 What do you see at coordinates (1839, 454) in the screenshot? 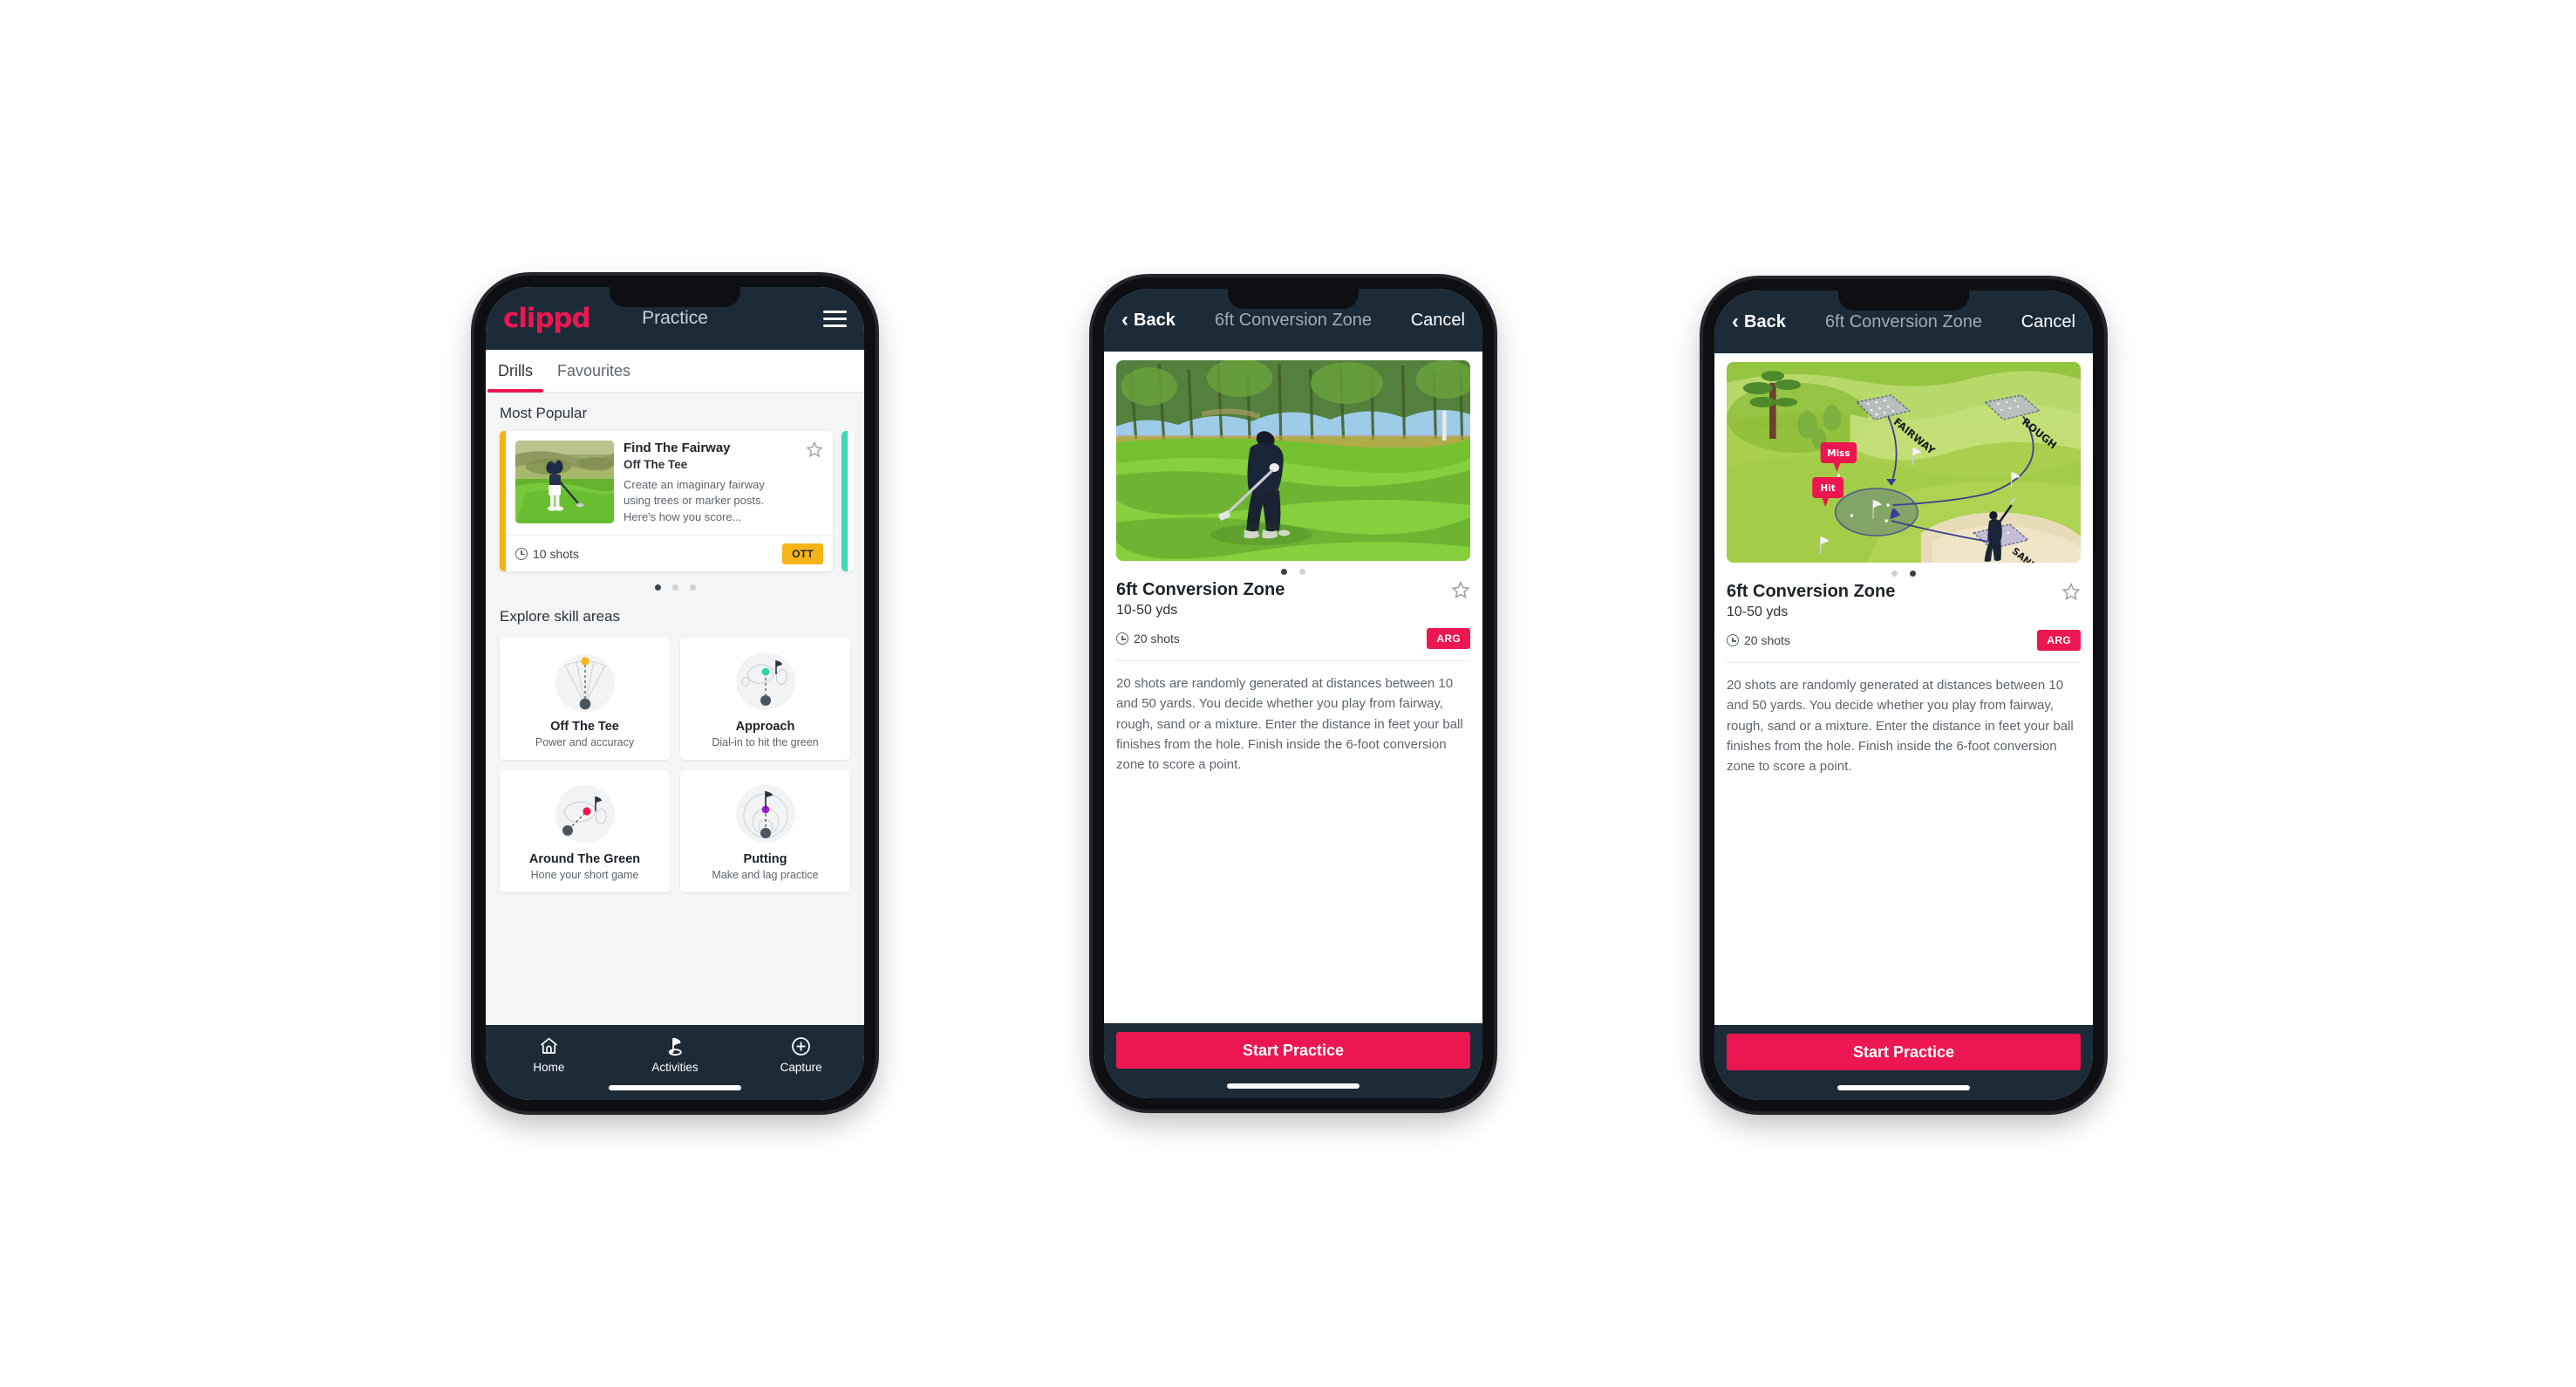
I see `svg-text: Miss` at bounding box center [1839, 454].